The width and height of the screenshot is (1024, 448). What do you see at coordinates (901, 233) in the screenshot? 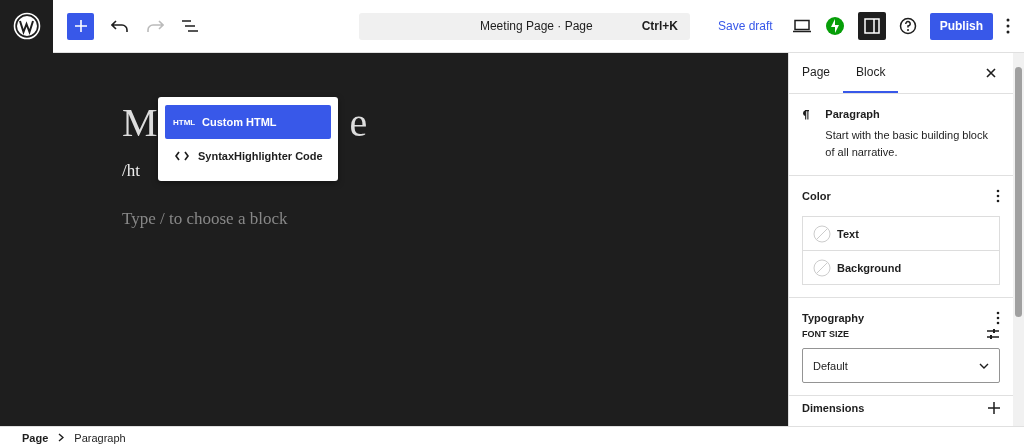
I see `color-option: Text` at bounding box center [901, 233].